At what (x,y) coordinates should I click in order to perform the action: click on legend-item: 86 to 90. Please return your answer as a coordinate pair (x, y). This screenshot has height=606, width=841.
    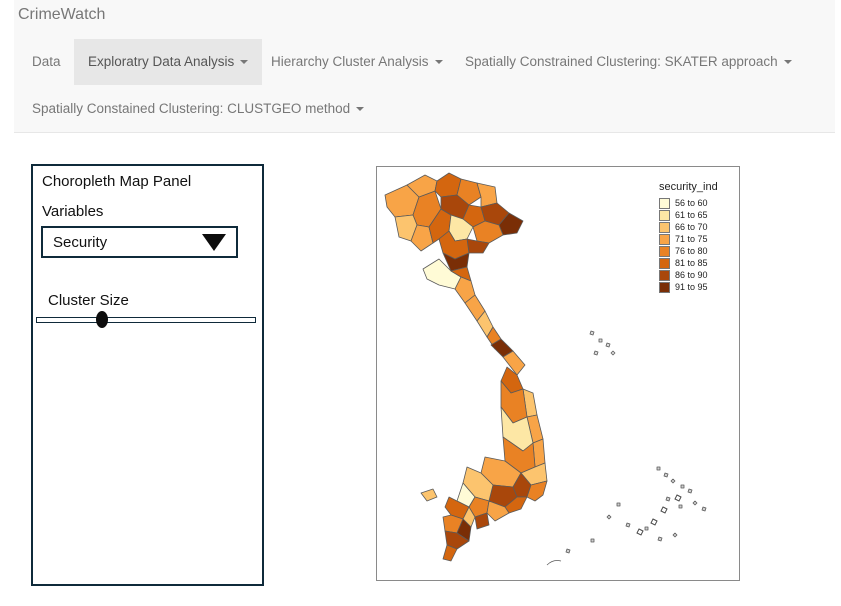
    Looking at the image, I should click on (688, 275).